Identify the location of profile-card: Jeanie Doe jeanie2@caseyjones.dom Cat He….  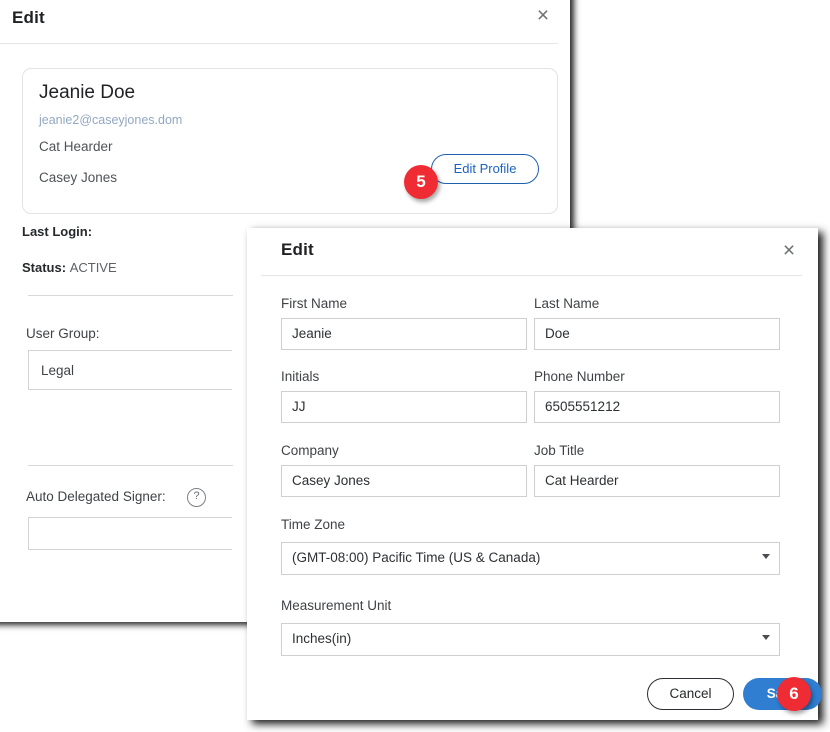
(290, 141).